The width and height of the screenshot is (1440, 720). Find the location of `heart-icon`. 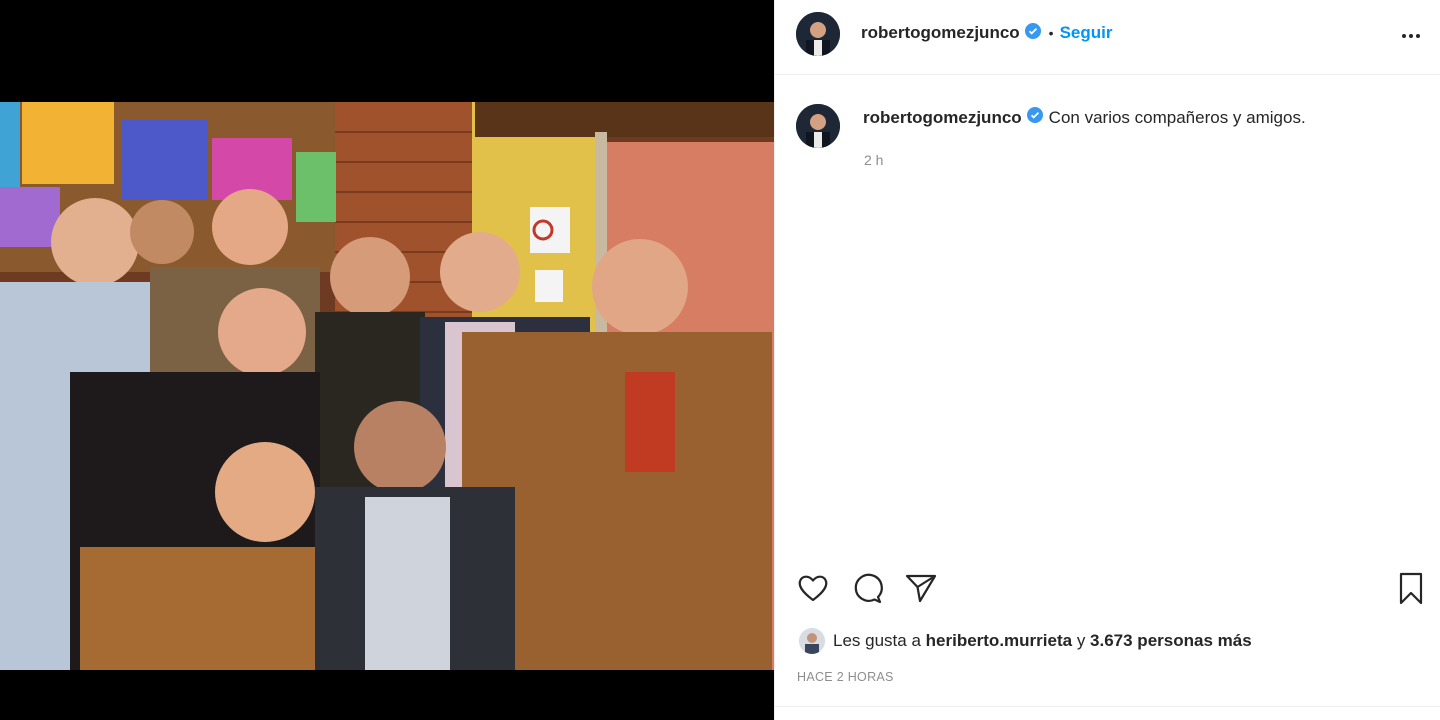

heart-icon is located at coordinates (813, 588).